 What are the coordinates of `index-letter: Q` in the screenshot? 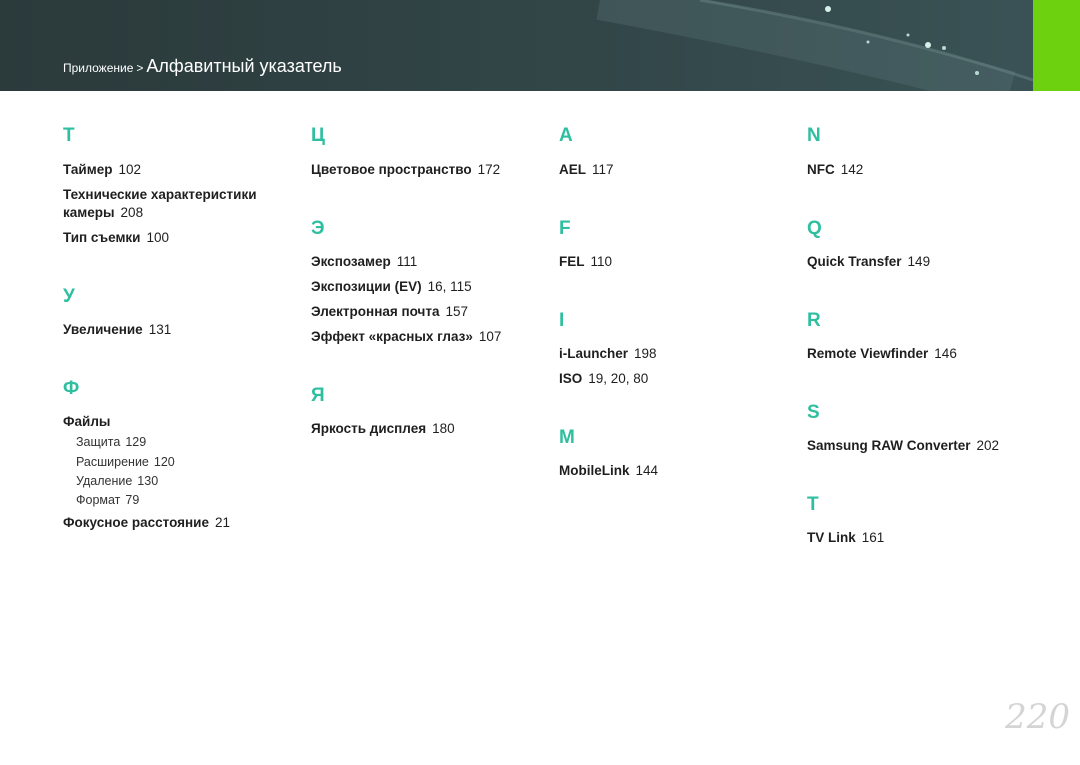 It's located at (814, 228).